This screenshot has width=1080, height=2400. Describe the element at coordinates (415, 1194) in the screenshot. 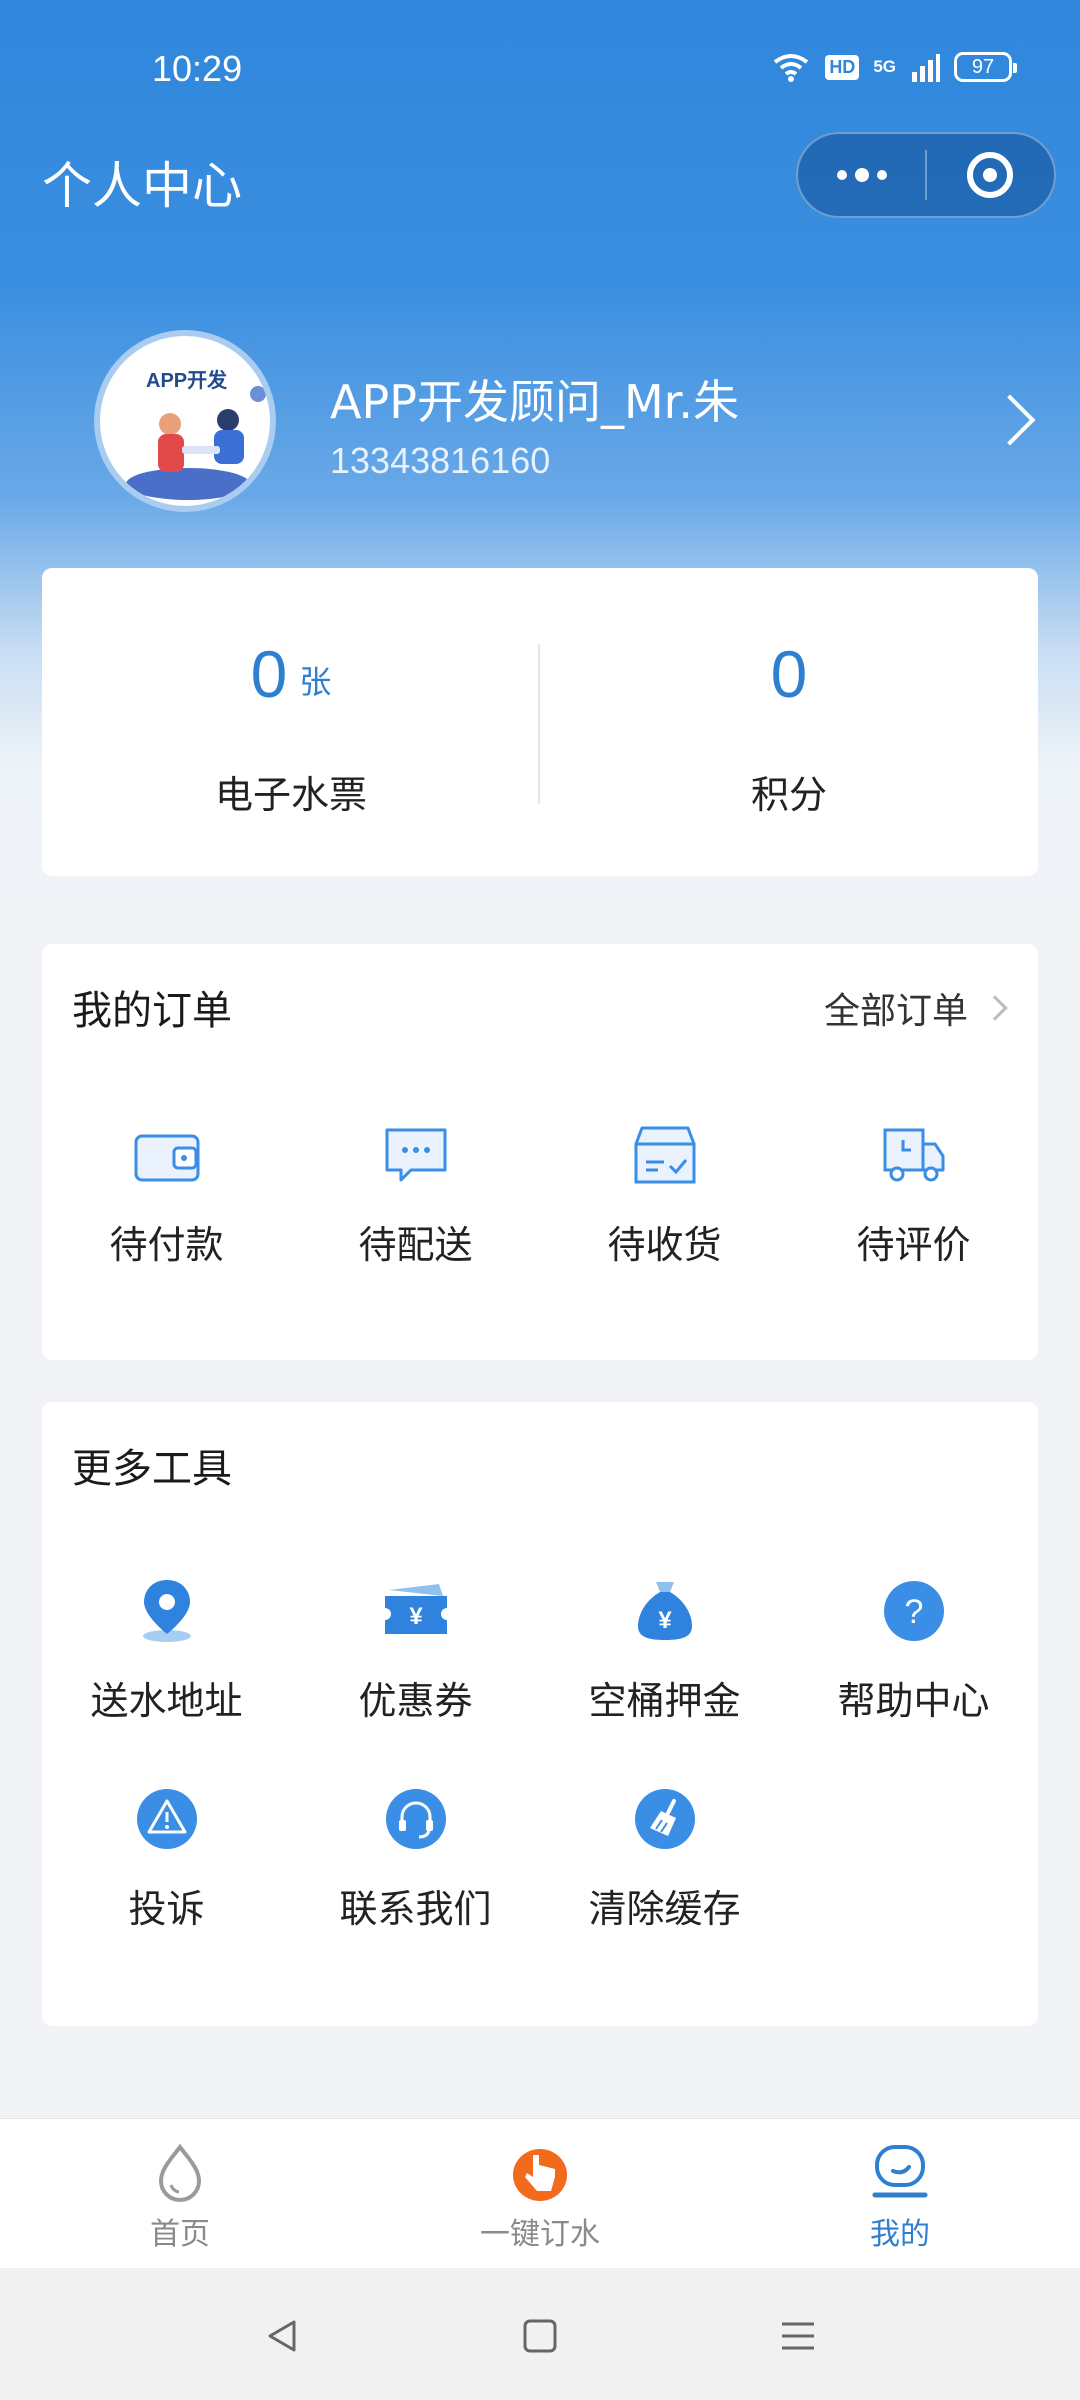

I see `order-pending-delivery: 待配送` at that location.